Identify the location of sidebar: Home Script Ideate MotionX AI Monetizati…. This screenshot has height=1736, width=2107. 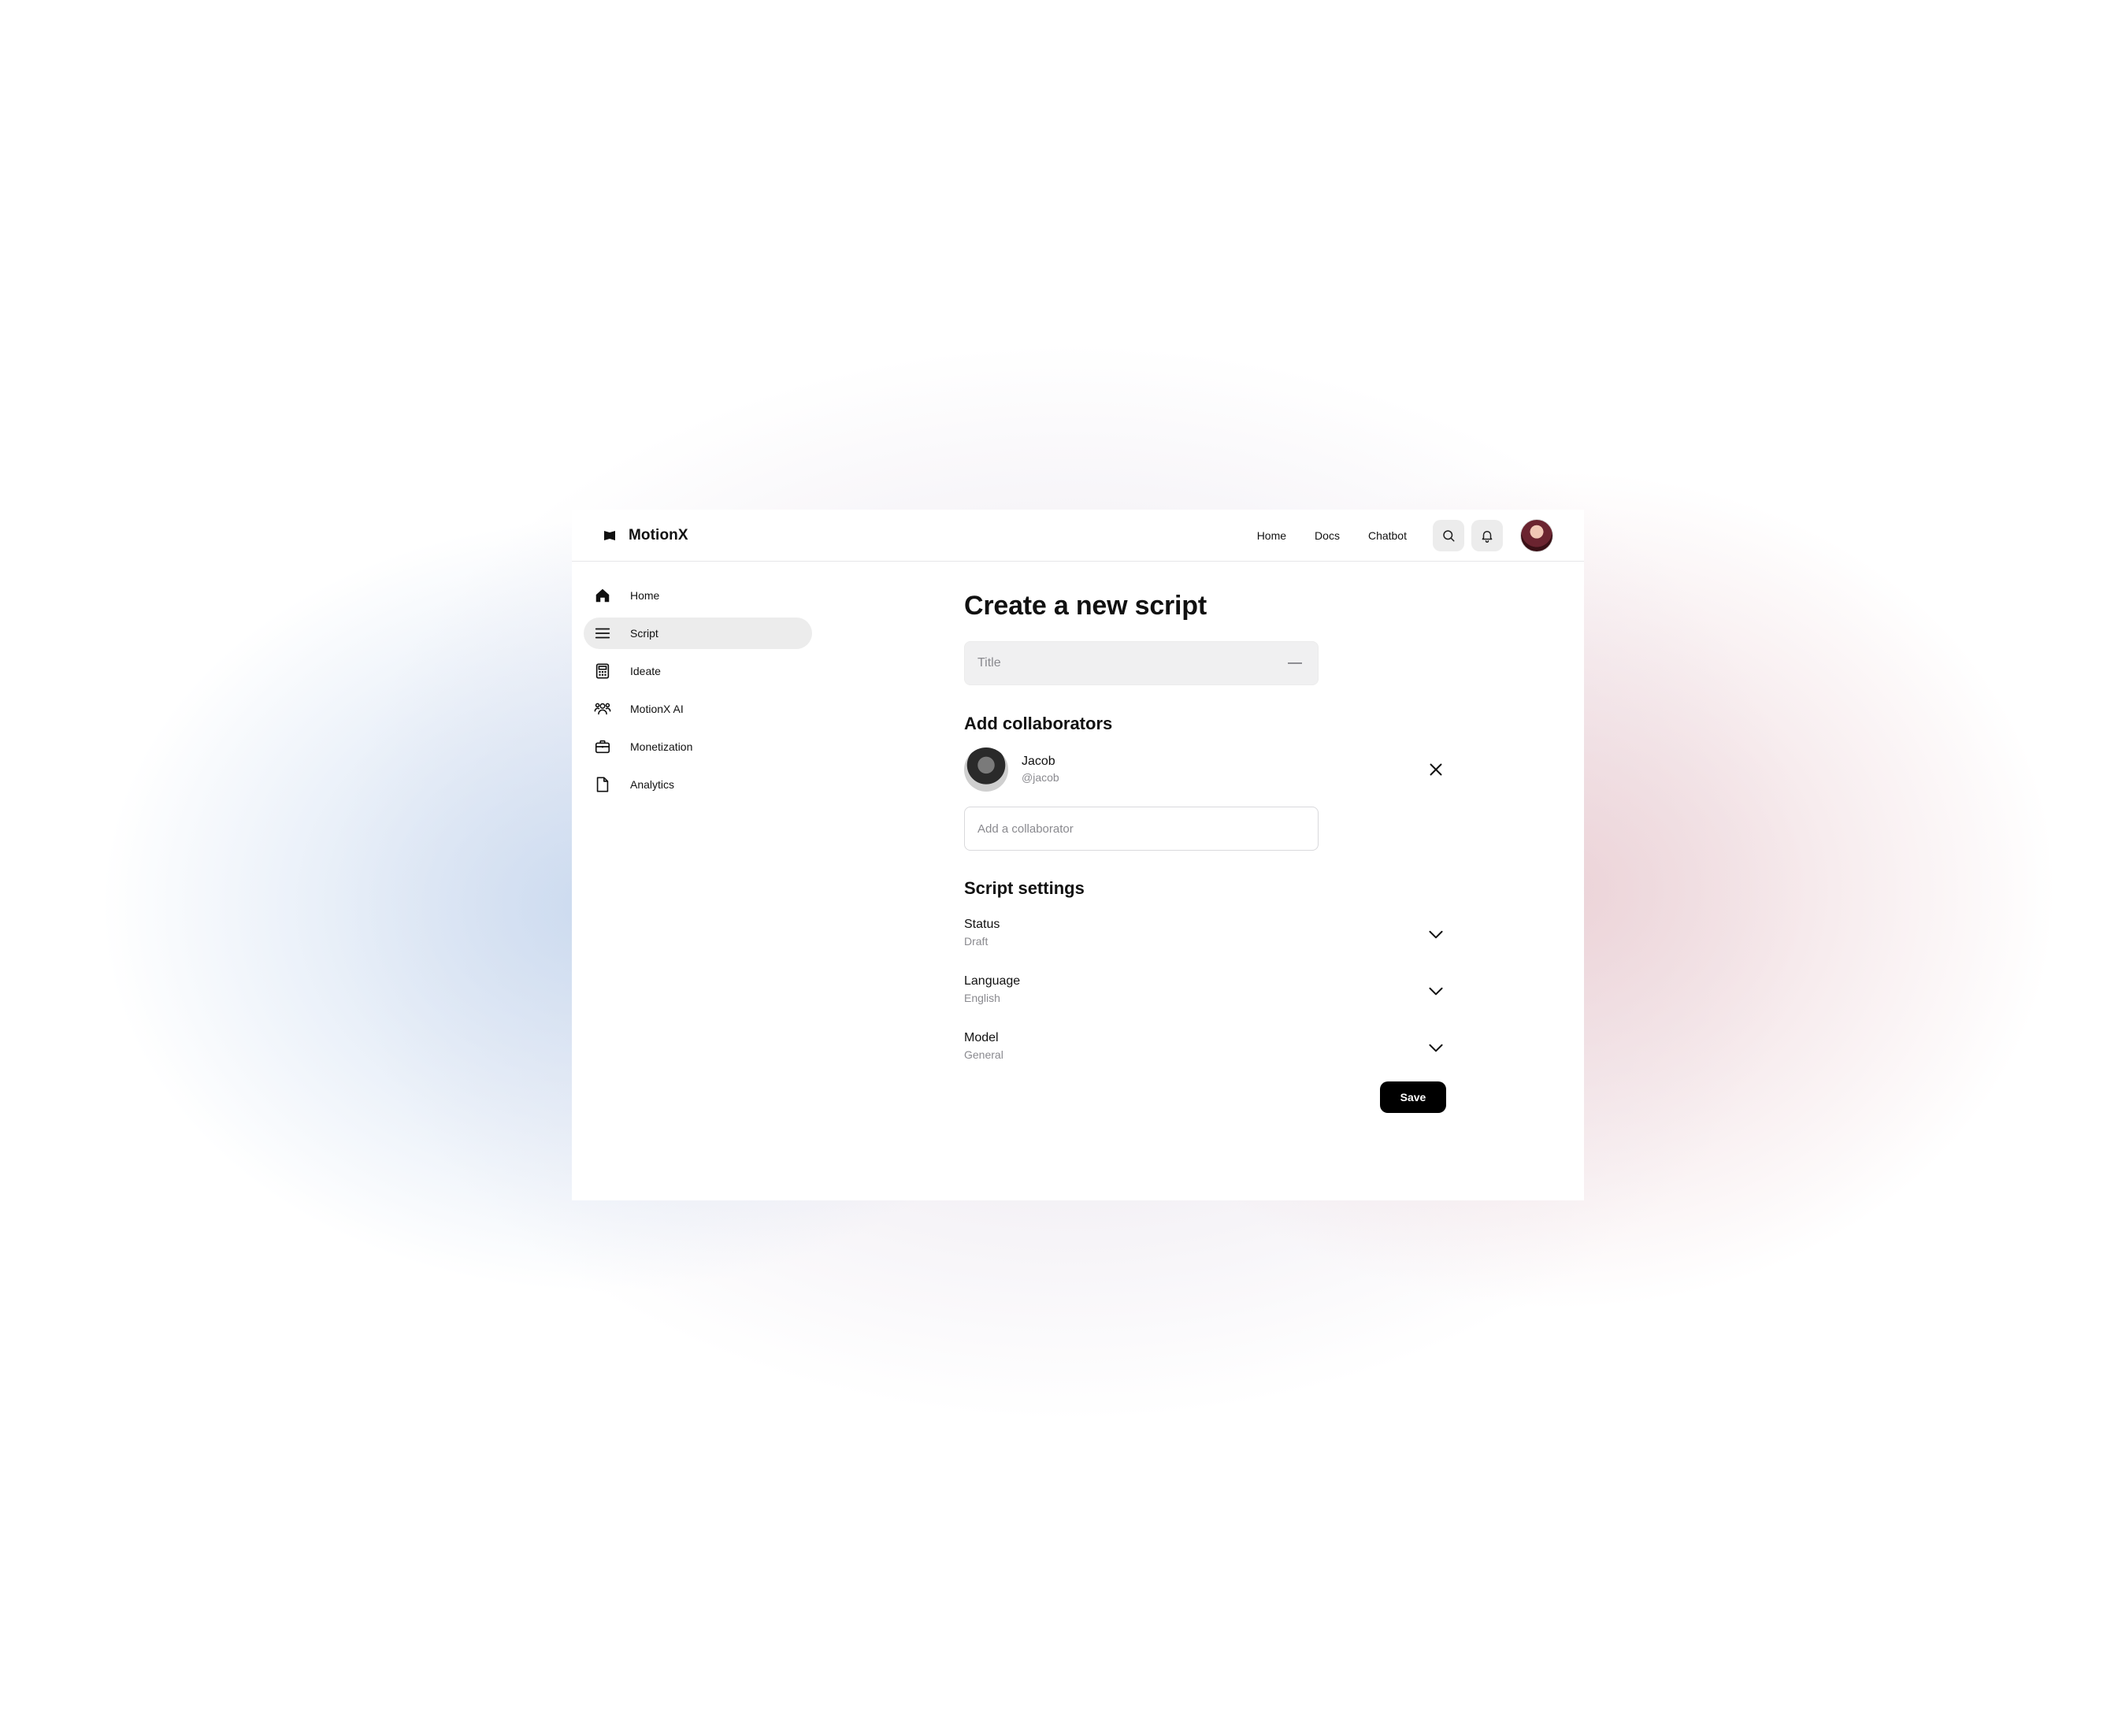
(698, 693).